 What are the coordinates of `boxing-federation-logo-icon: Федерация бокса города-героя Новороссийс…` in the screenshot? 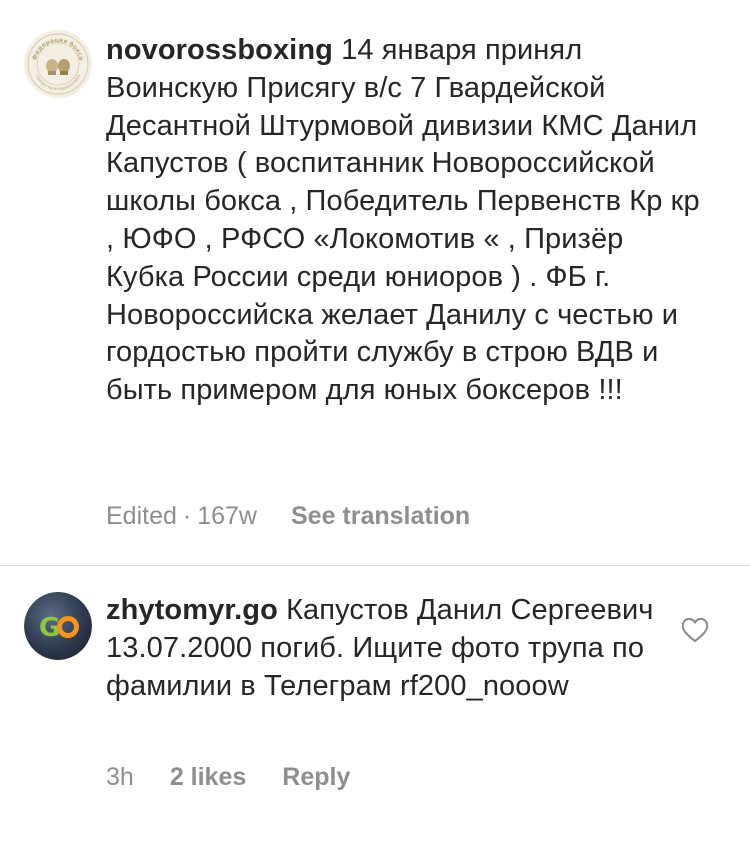 It's located at (58, 64).